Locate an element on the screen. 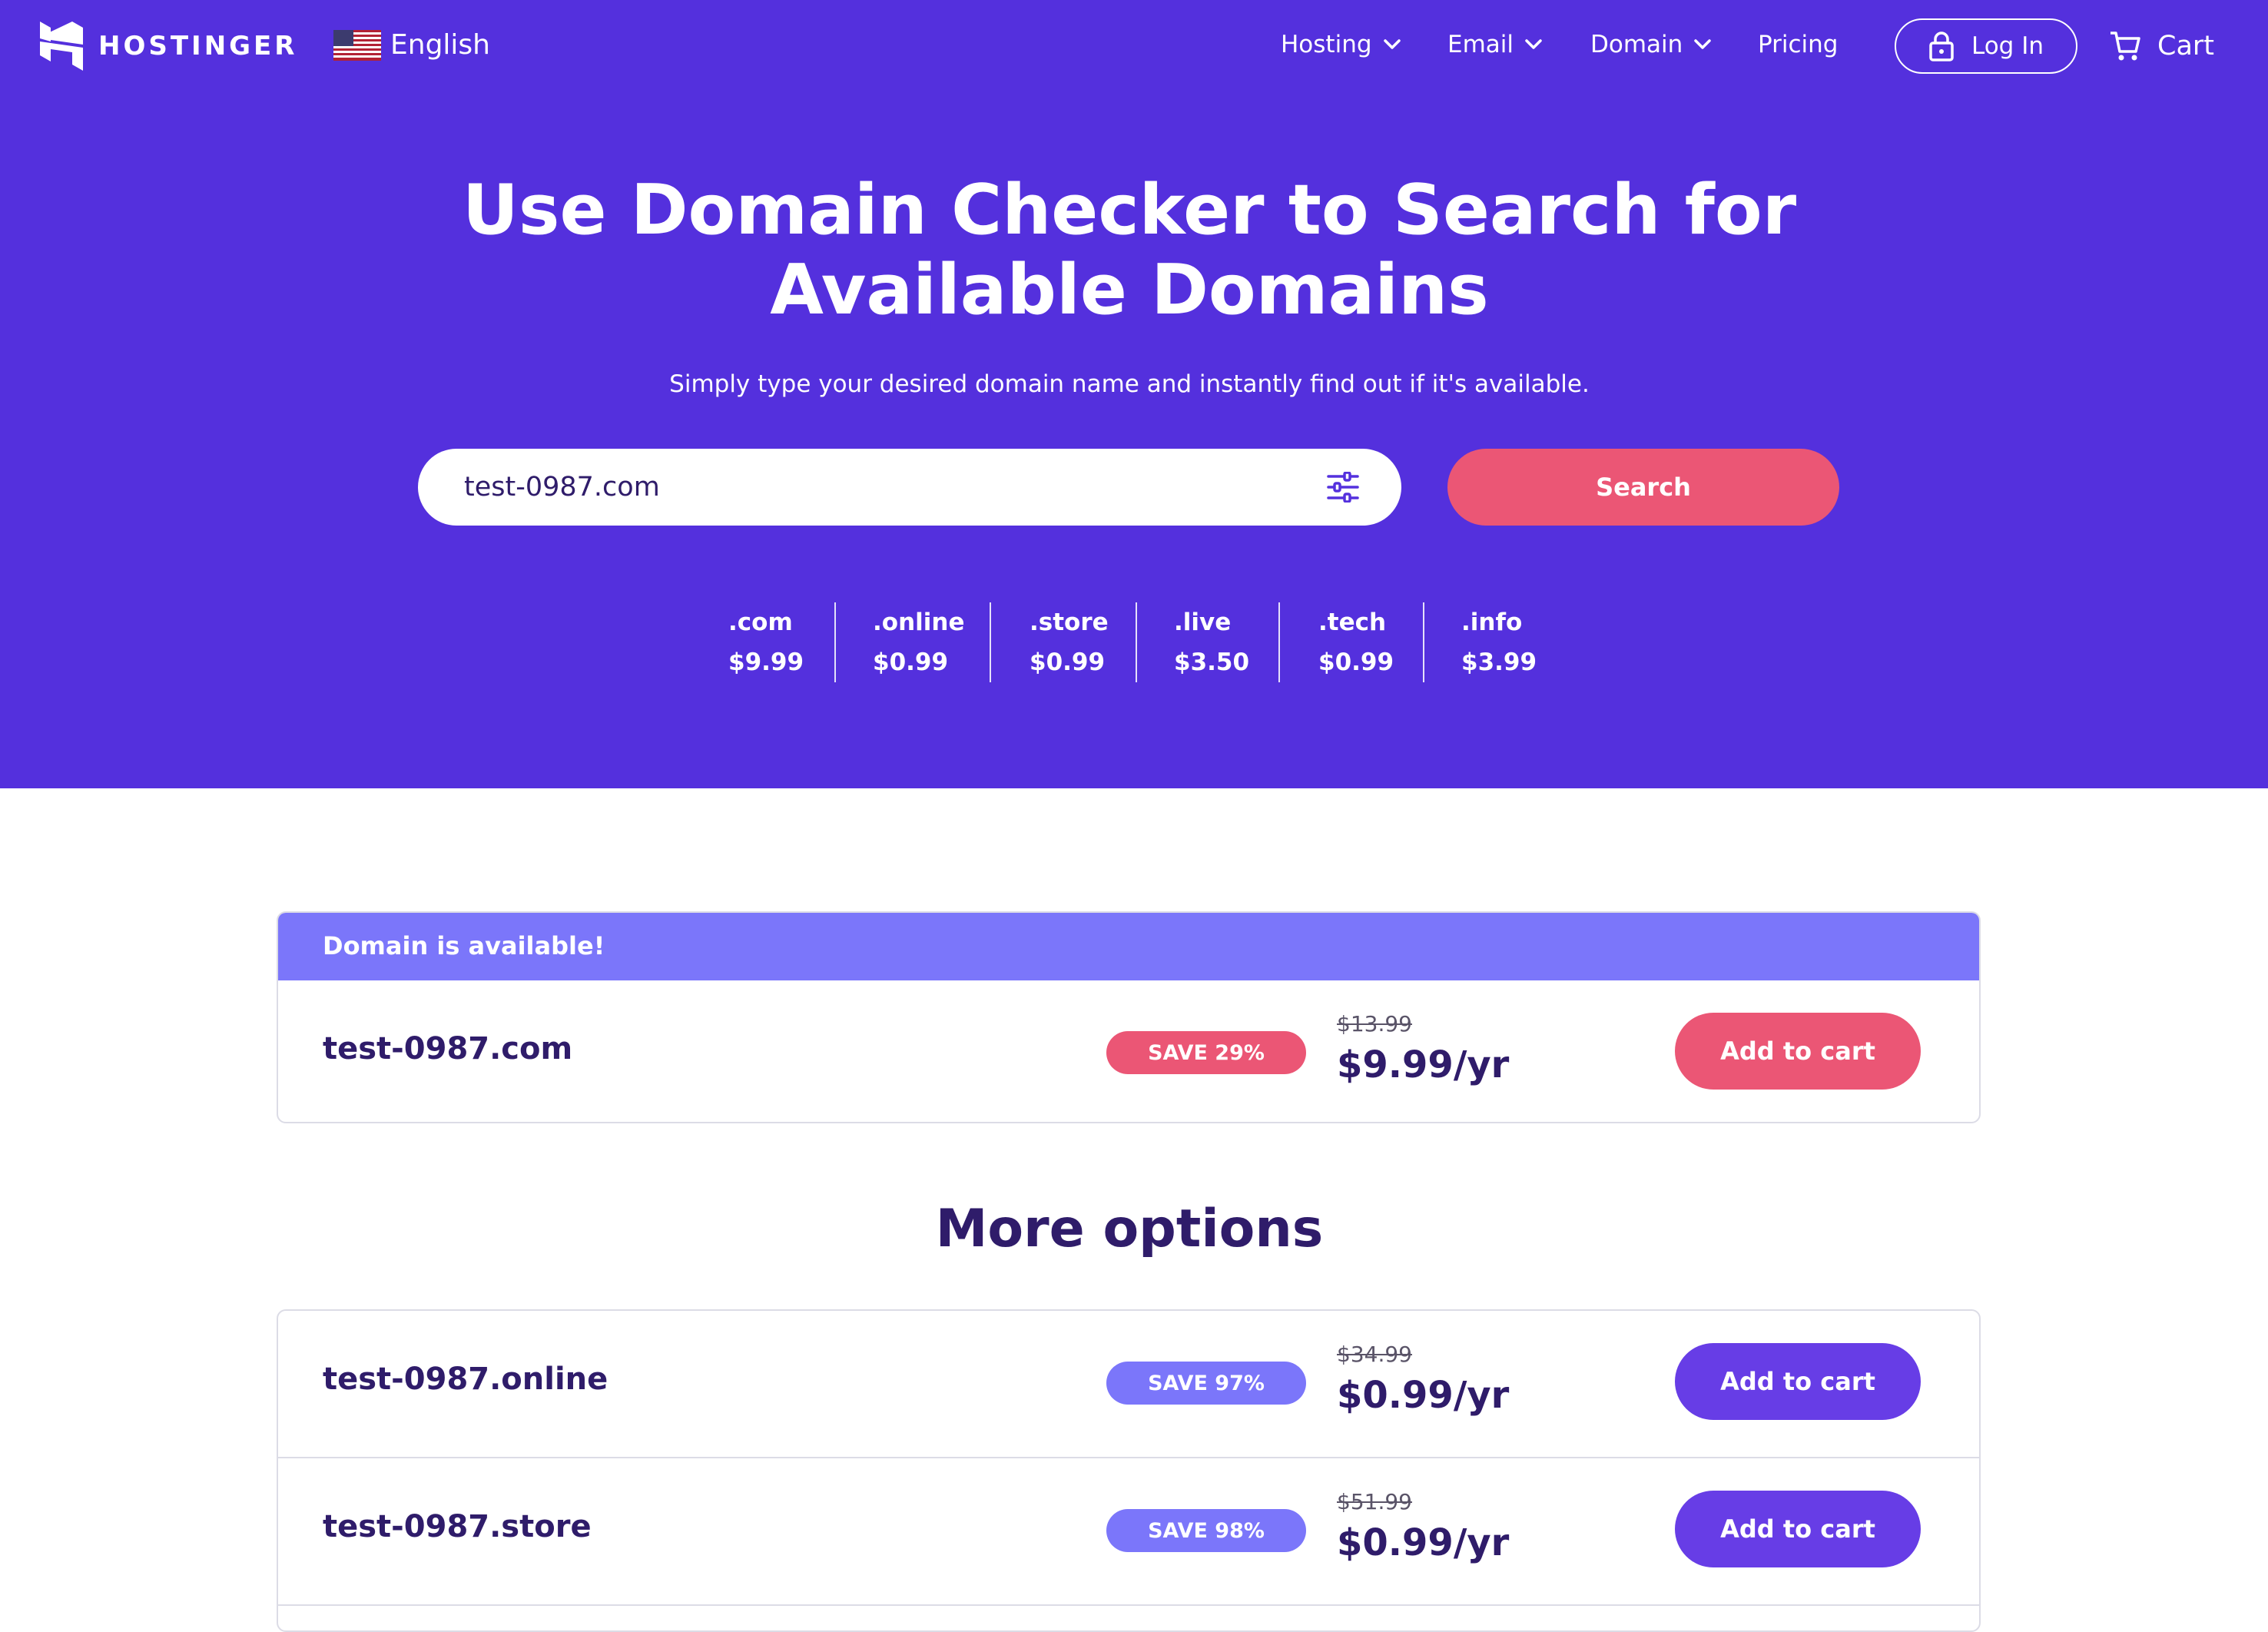  discount-badge: SAVE 98% is located at coordinates (1206, 1531).